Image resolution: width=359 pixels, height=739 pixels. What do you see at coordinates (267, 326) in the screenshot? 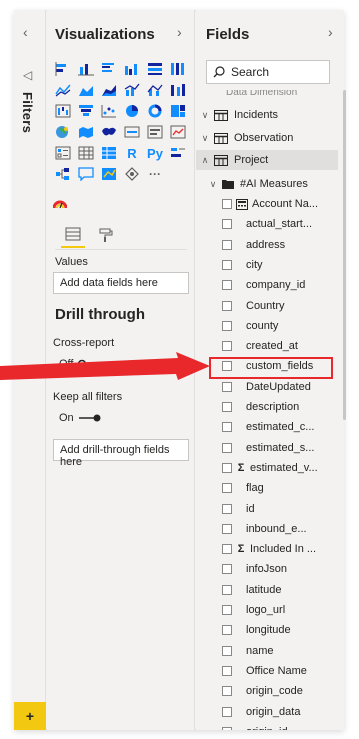
I see `field-row: county` at bounding box center [267, 326].